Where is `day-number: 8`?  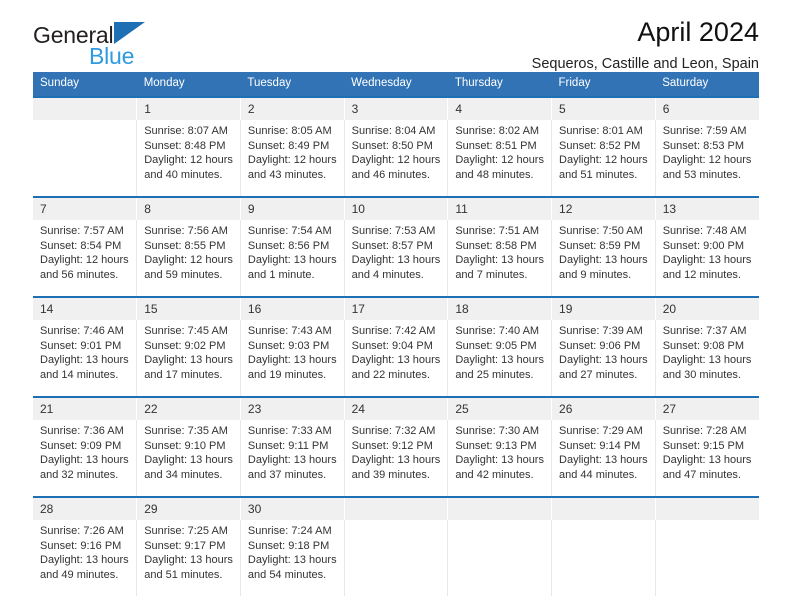 day-number: 8 is located at coordinates (188, 209).